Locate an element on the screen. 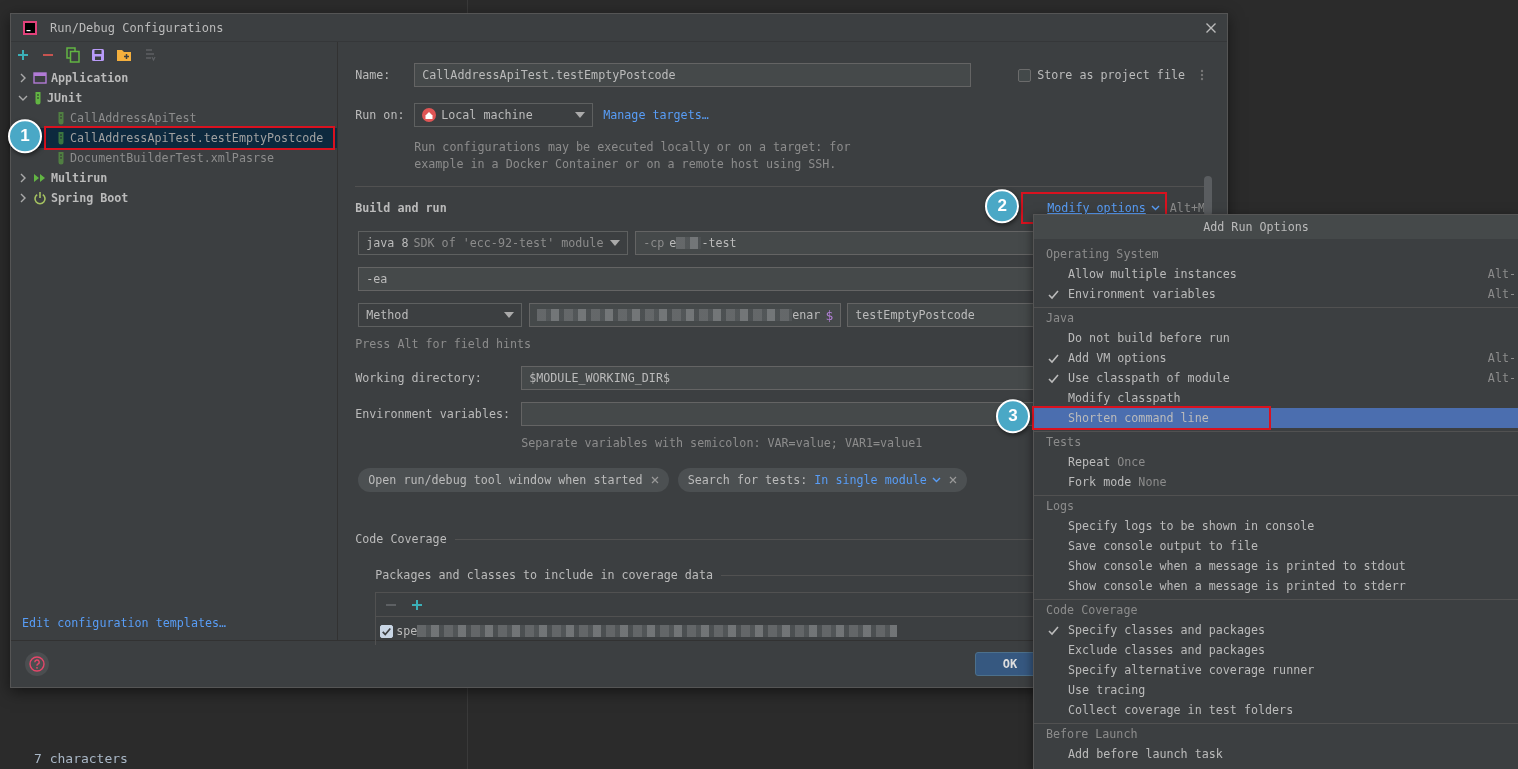 The width and height of the screenshot is (1518, 769). field-label: Working directory: is located at coordinates (419, 378).